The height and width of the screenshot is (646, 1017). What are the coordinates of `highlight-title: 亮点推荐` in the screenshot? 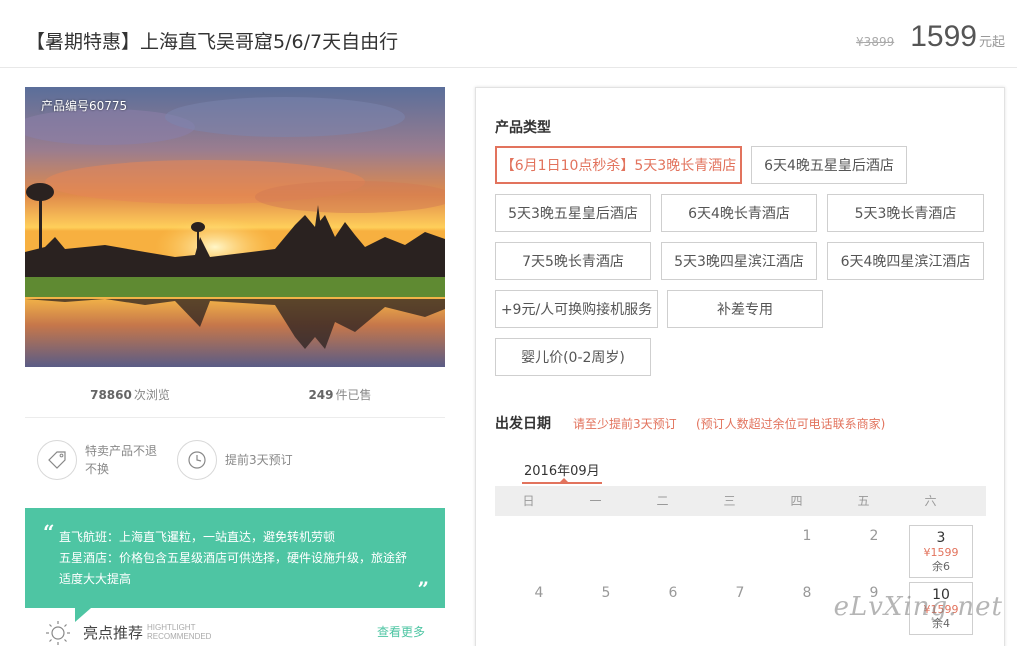 It's located at (113, 632).